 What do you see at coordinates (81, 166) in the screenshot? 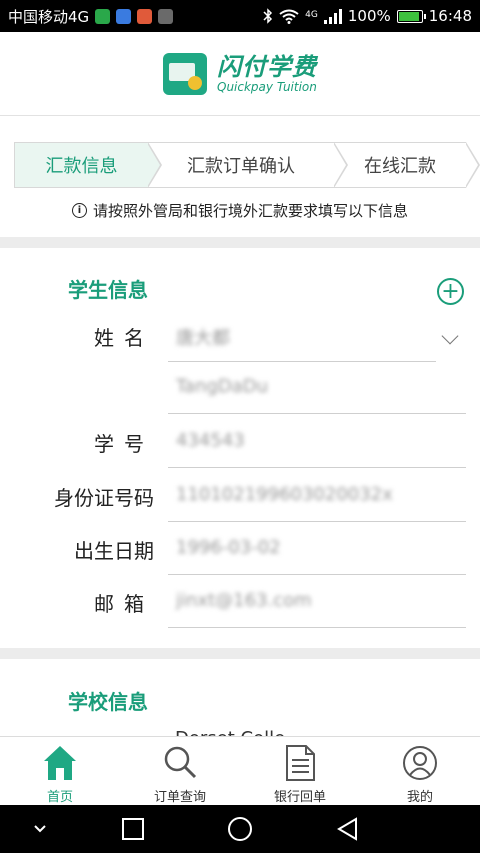
I see `step-label: 汇款信息` at bounding box center [81, 166].